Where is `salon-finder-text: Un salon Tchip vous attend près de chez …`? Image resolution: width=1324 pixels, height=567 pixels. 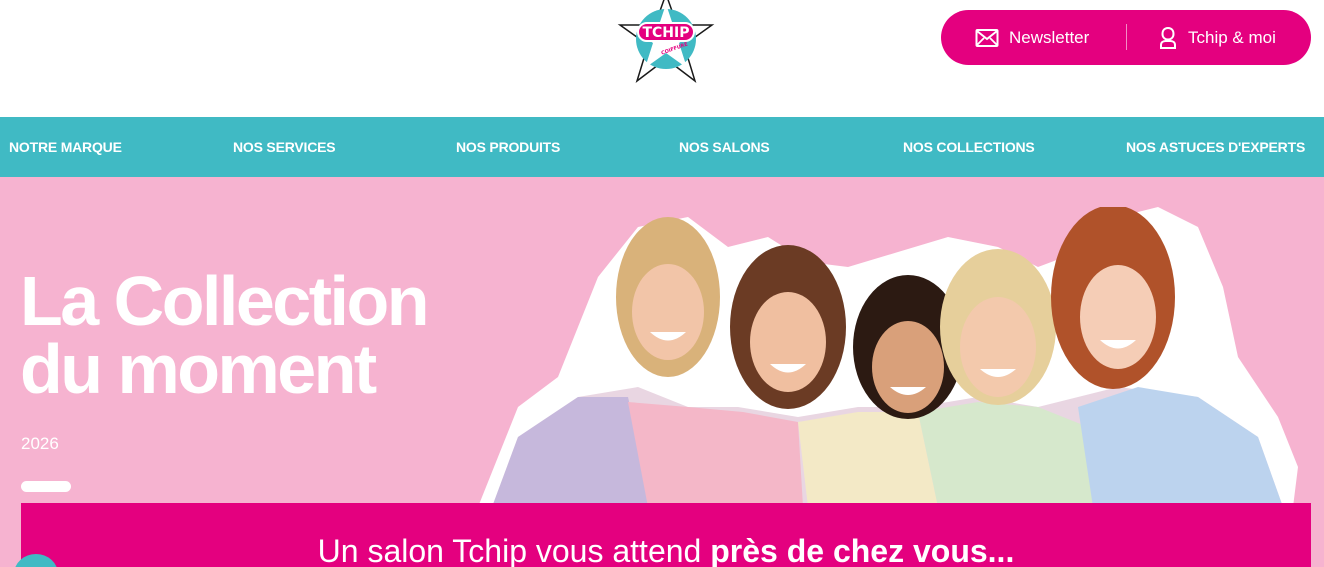
salon-finder-text: Un salon Tchip vous attend près de chez … is located at coordinates (666, 550).